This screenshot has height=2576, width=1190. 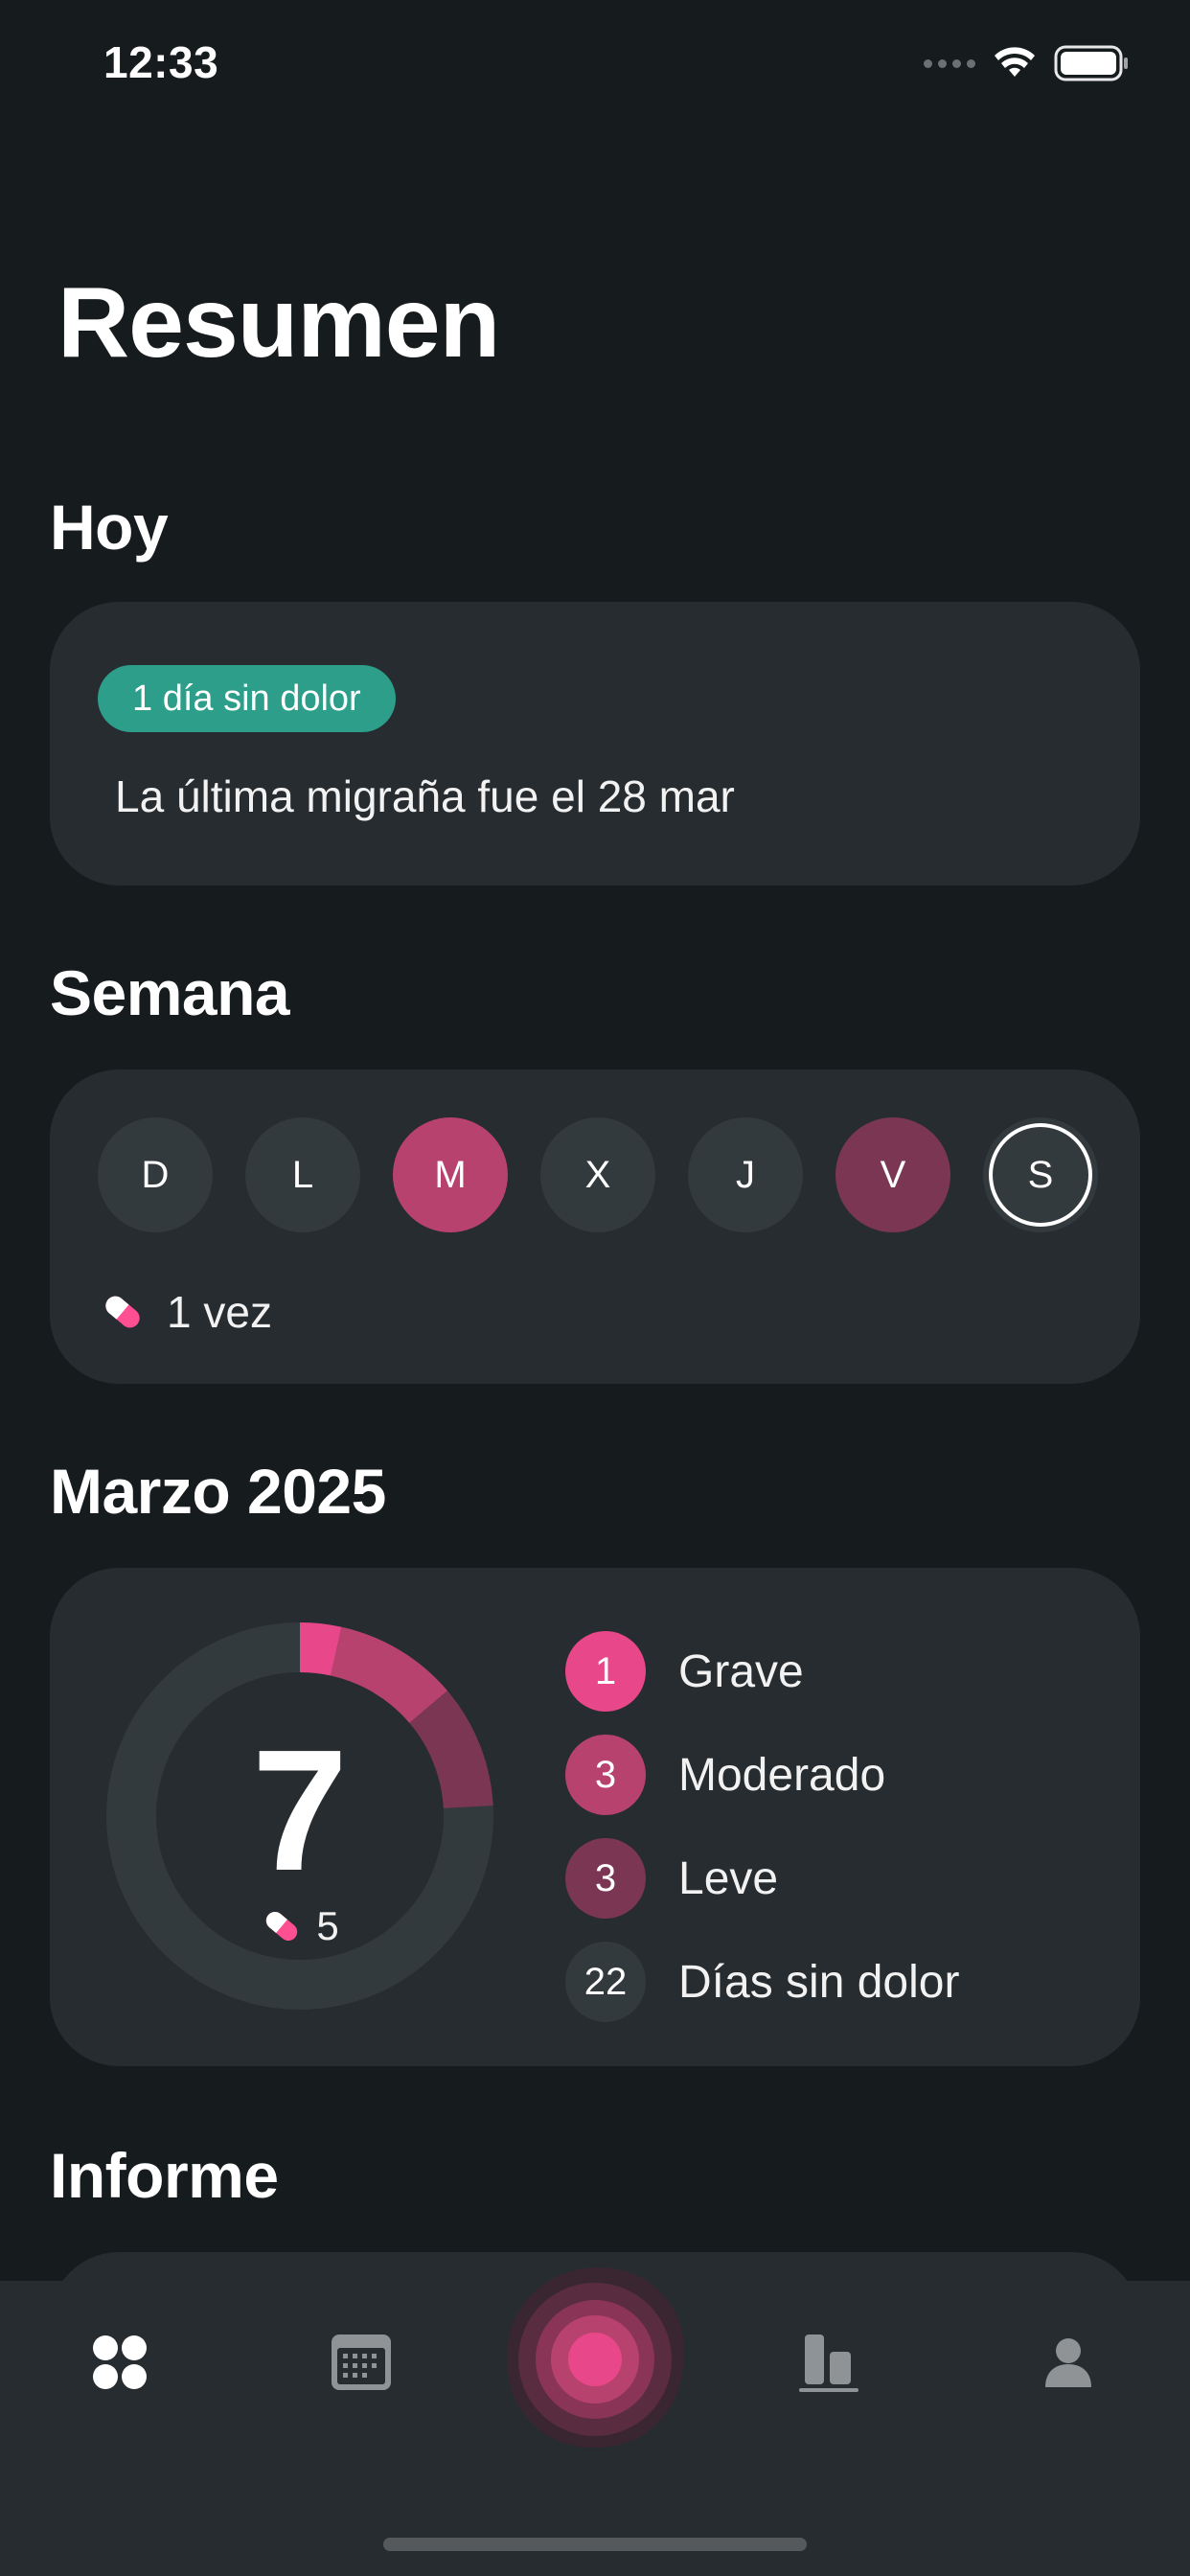 I want to click on day-wednesday: X, so click(x=598, y=1174).